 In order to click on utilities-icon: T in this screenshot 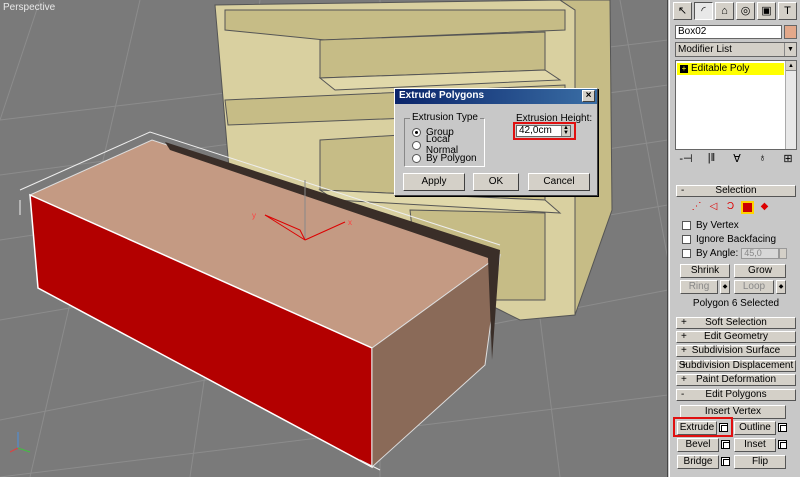, I will do `click(787, 11)`.